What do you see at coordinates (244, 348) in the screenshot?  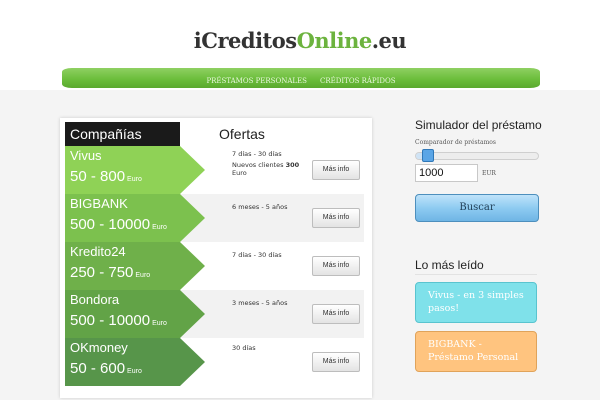 I see `offer-term: 30 días` at bounding box center [244, 348].